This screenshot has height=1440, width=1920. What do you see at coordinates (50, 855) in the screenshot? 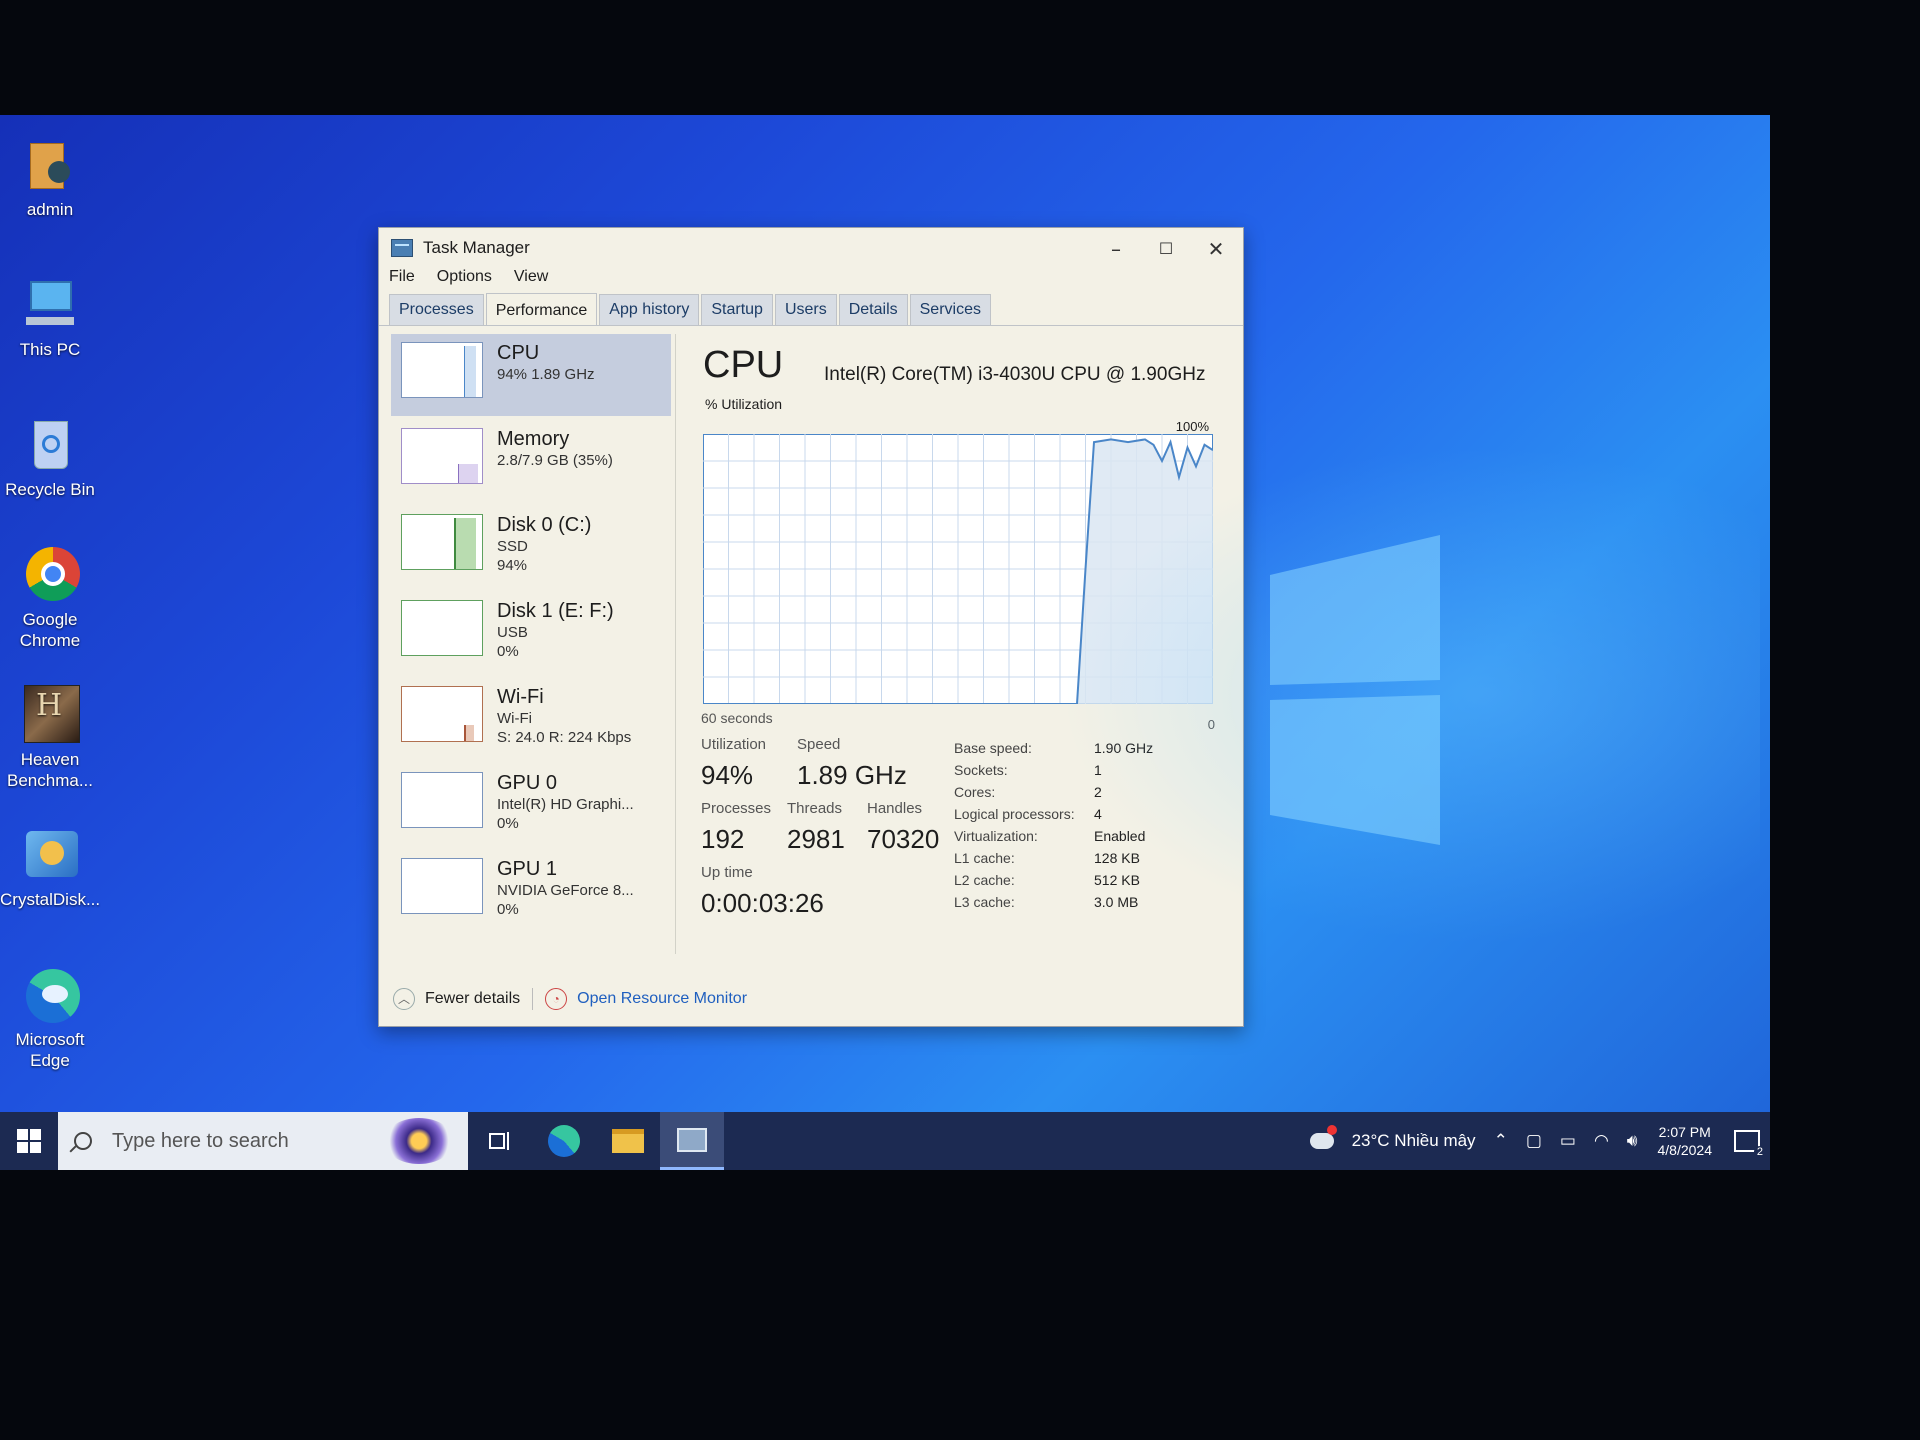
I see `crystaldisk-icon` at bounding box center [50, 855].